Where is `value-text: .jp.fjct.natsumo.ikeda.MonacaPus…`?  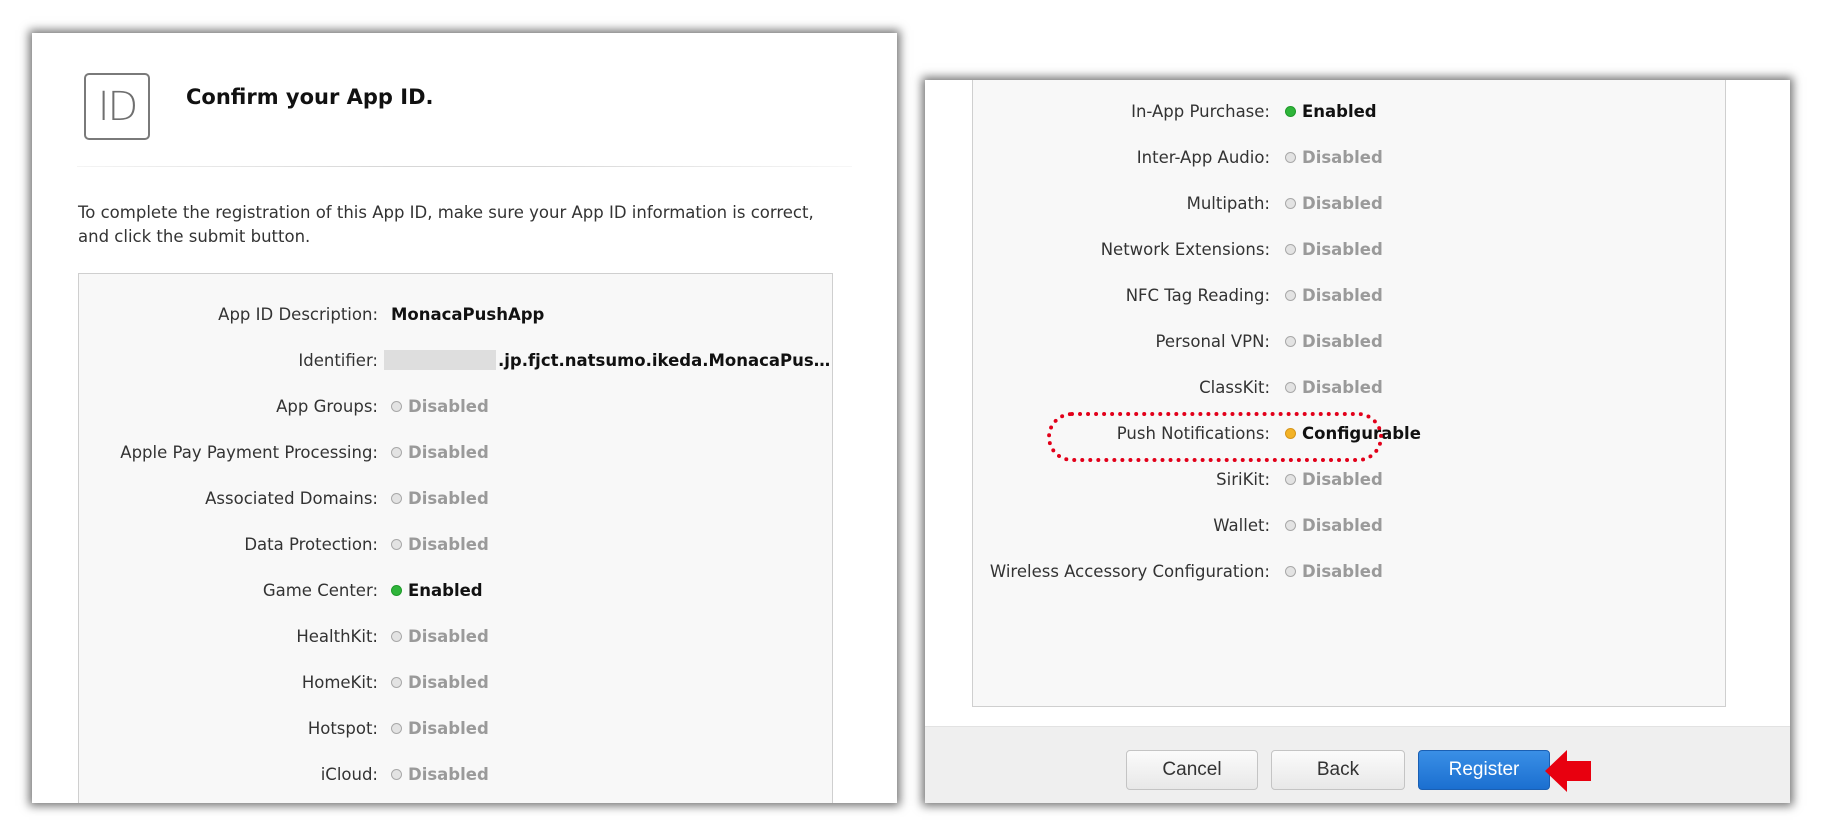
value-text: .jp.fjct.natsumo.ikeda.MonacaPus… is located at coordinates (664, 360).